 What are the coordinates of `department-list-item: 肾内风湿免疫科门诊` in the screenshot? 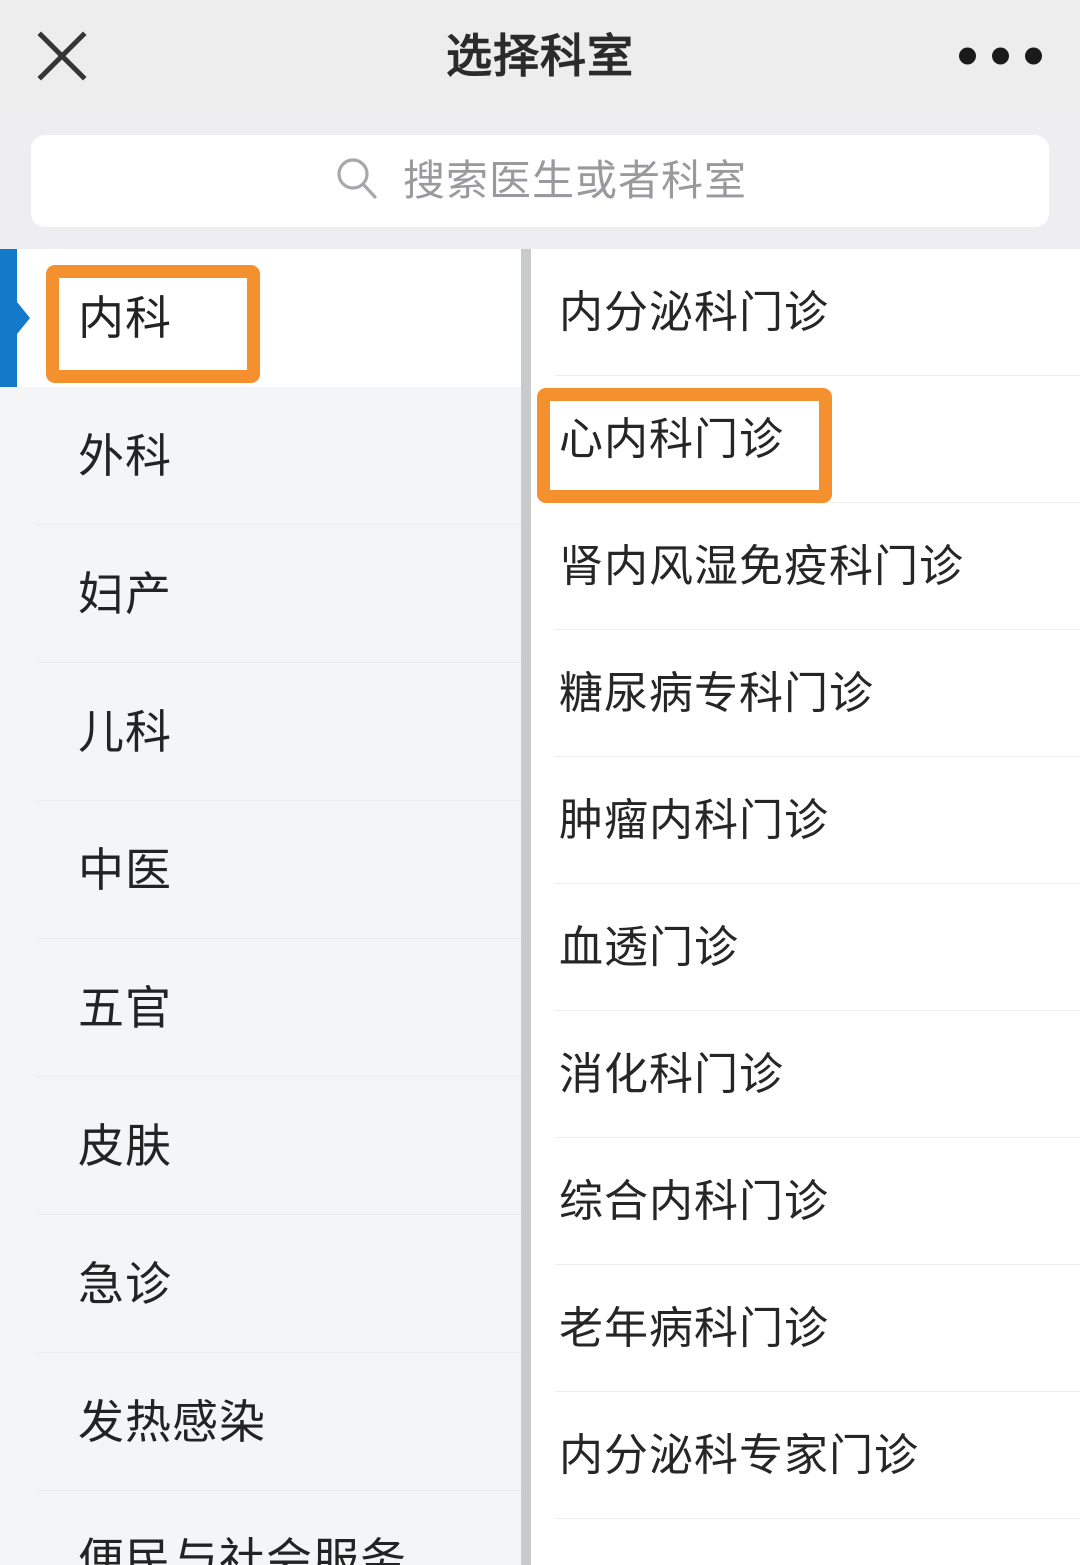 It's located at (805, 566).